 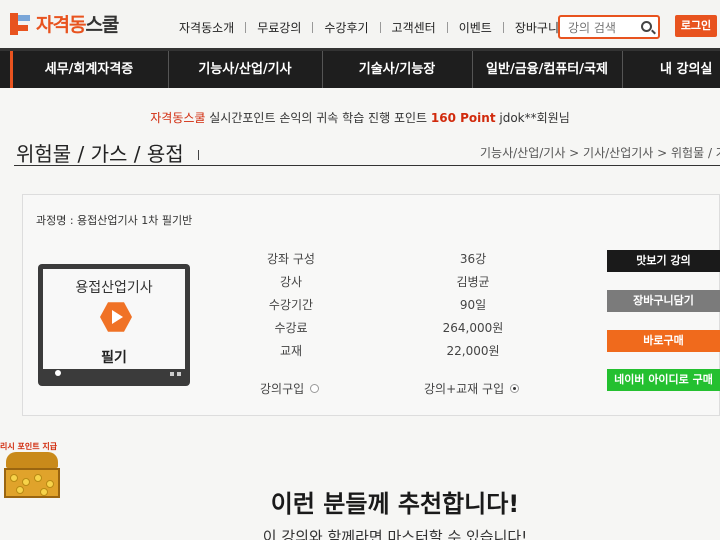 What do you see at coordinates (696, 26) in the screenshot?
I see `login-button: 로그인` at bounding box center [696, 26].